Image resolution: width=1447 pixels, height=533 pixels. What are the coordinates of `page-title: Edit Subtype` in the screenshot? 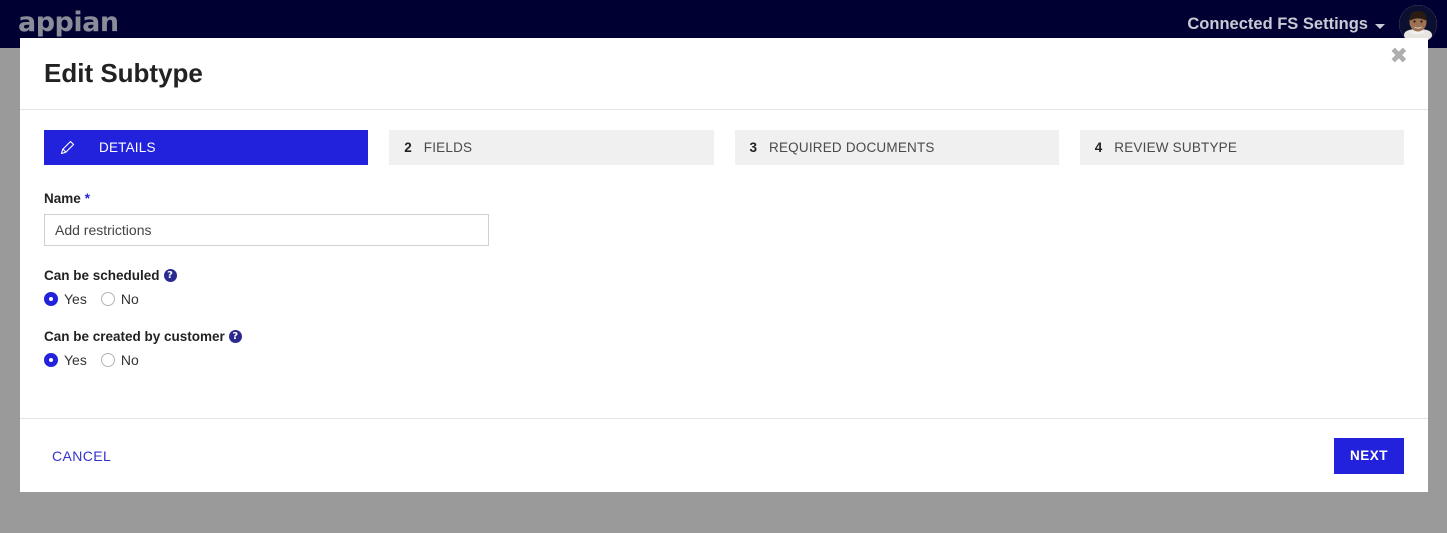 It's located at (123, 73).